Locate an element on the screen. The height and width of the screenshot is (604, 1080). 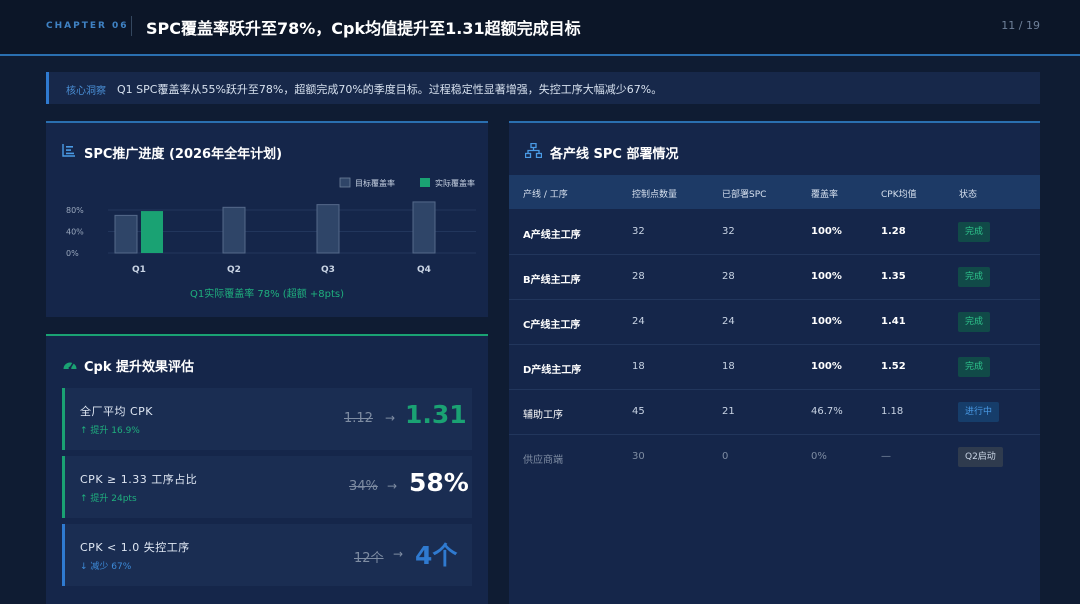
legend-label: 实际覆盖率 is located at coordinates (455, 183).